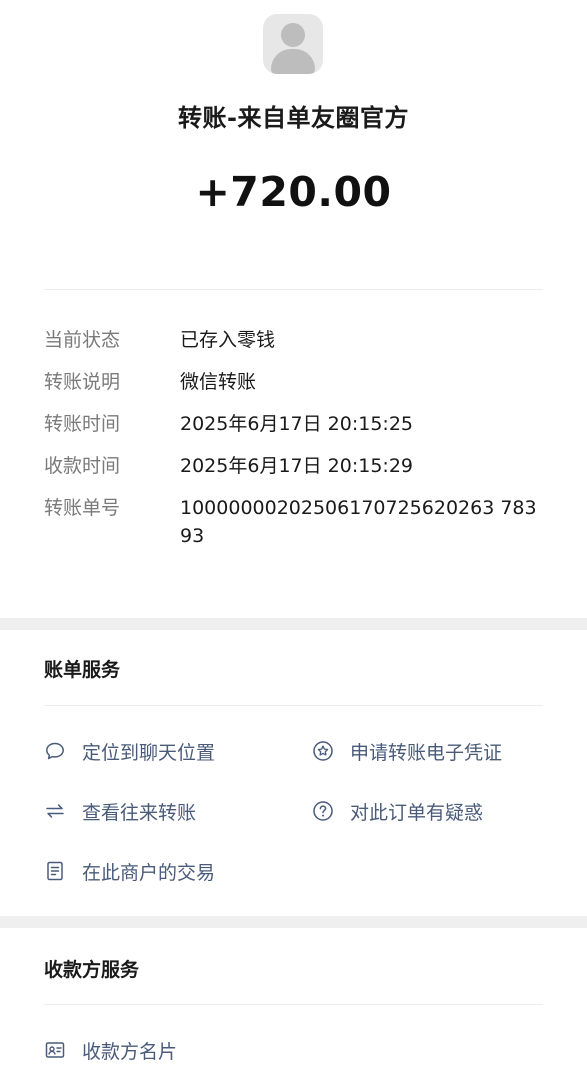  I want to click on transfer-arrows-icon, so click(55, 811).